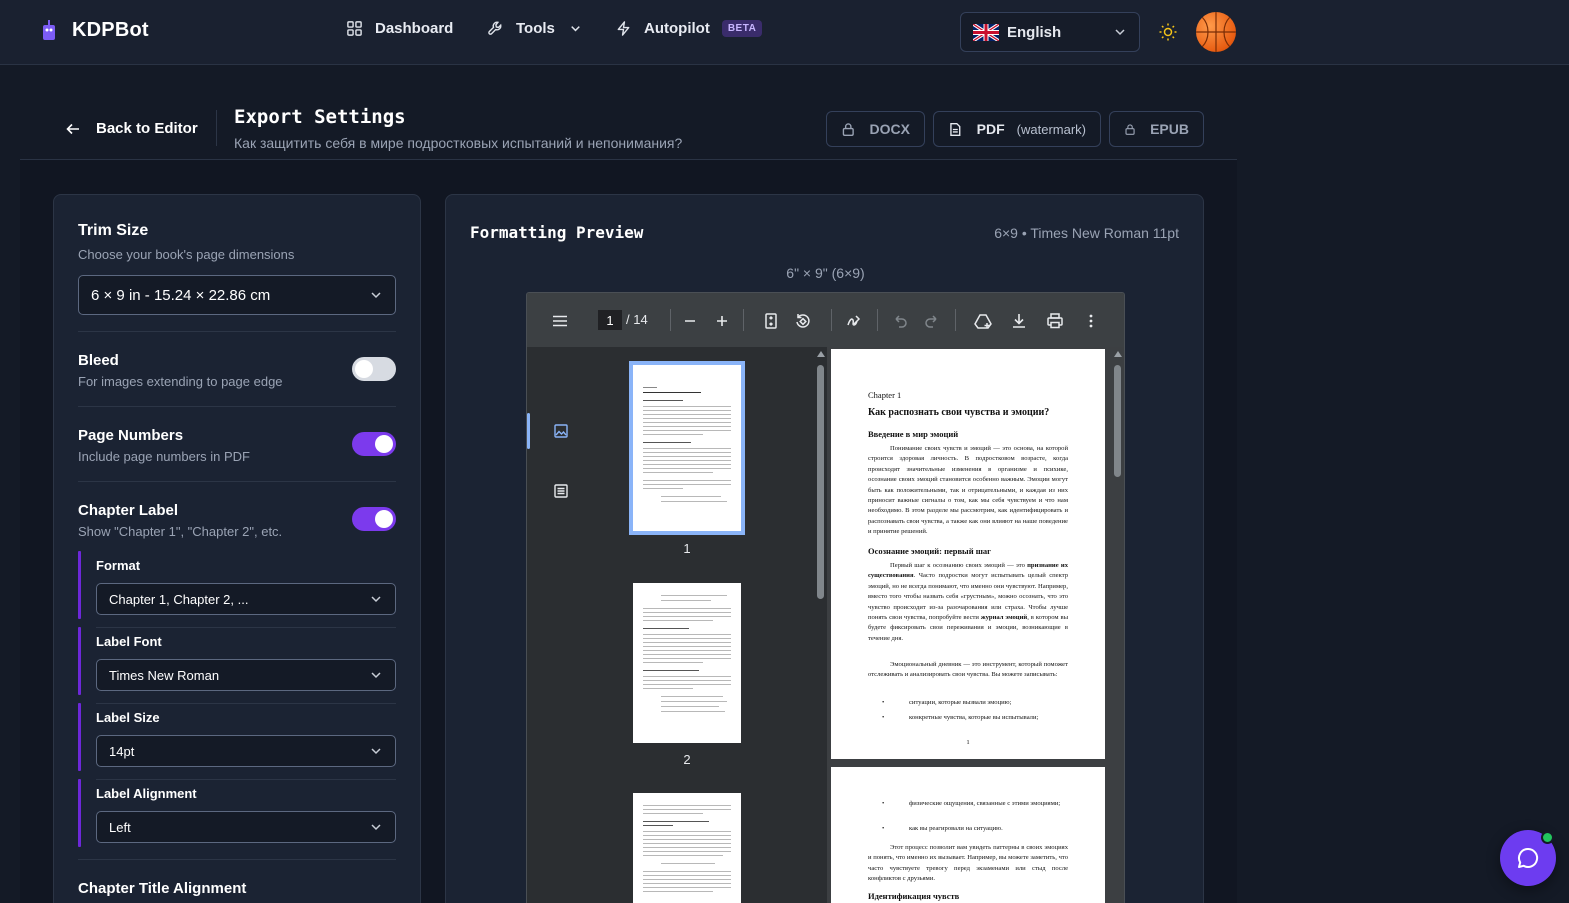 This screenshot has width=1569, height=903. What do you see at coordinates (913, 434) in the screenshot?
I see `section-heading: Введение в мир эмоций` at bounding box center [913, 434].